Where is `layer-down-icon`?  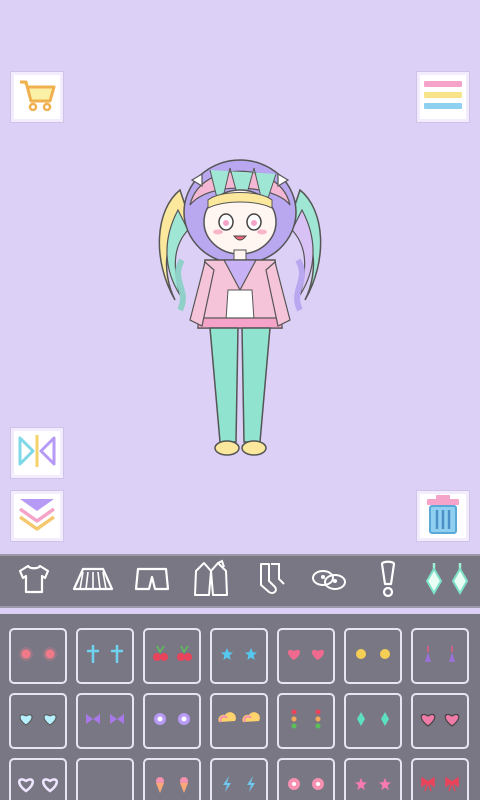 layer-down-icon is located at coordinates (37, 516).